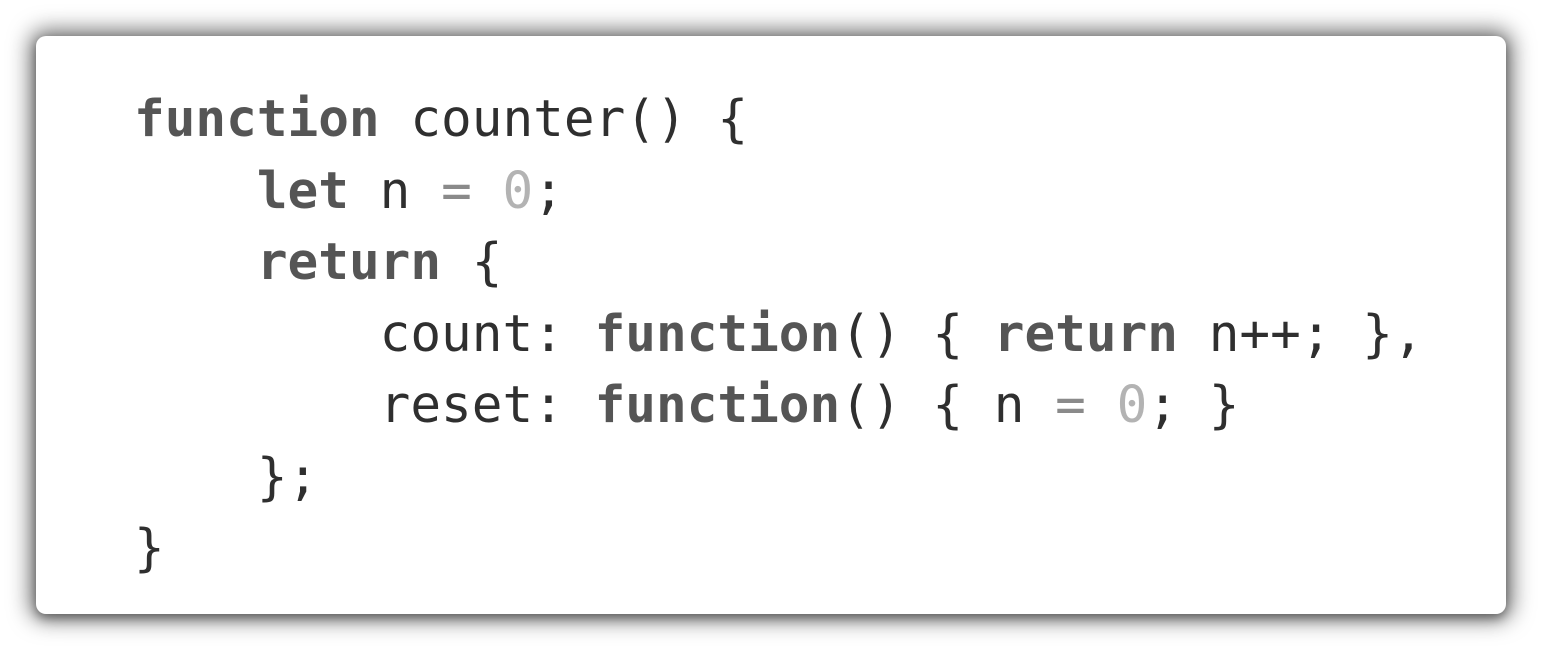  I want to click on code-text: ;, so click(548, 191).